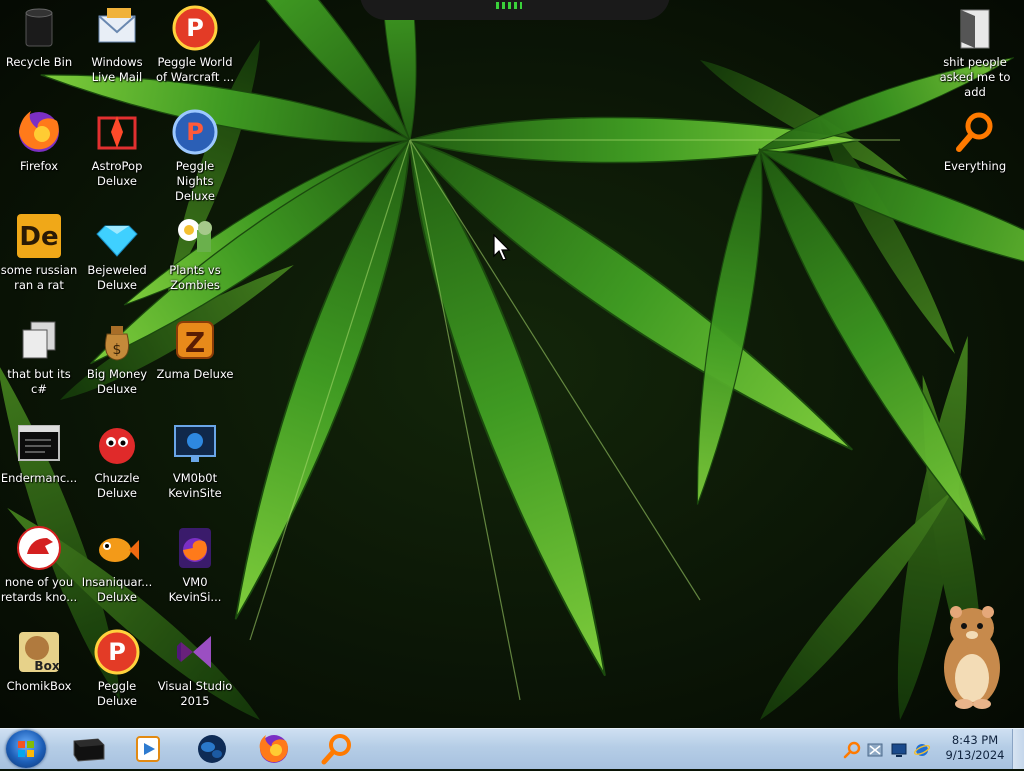 The height and width of the screenshot is (771, 1024). Describe the element at coordinates (975, 77) in the screenshot. I see `desktop-icon-label: shit people asked me to add` at that location.